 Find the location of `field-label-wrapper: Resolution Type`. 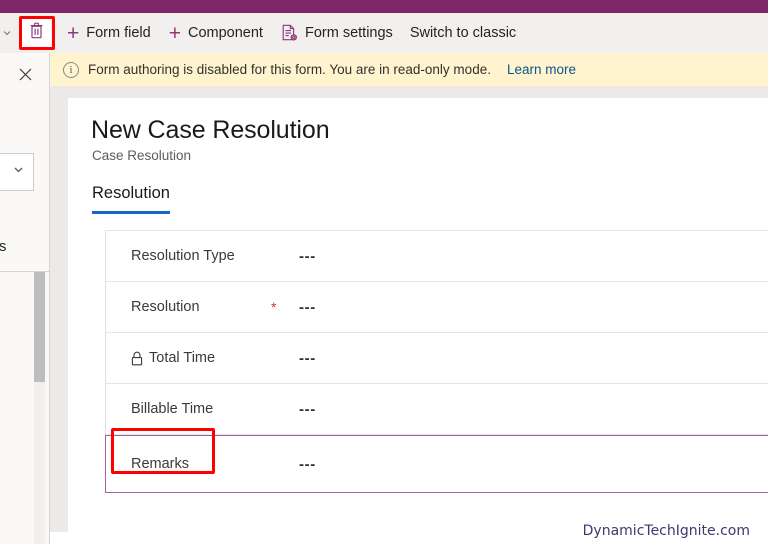

field-label-wrapper: Resolution Type is located at coordinates (188, 256).